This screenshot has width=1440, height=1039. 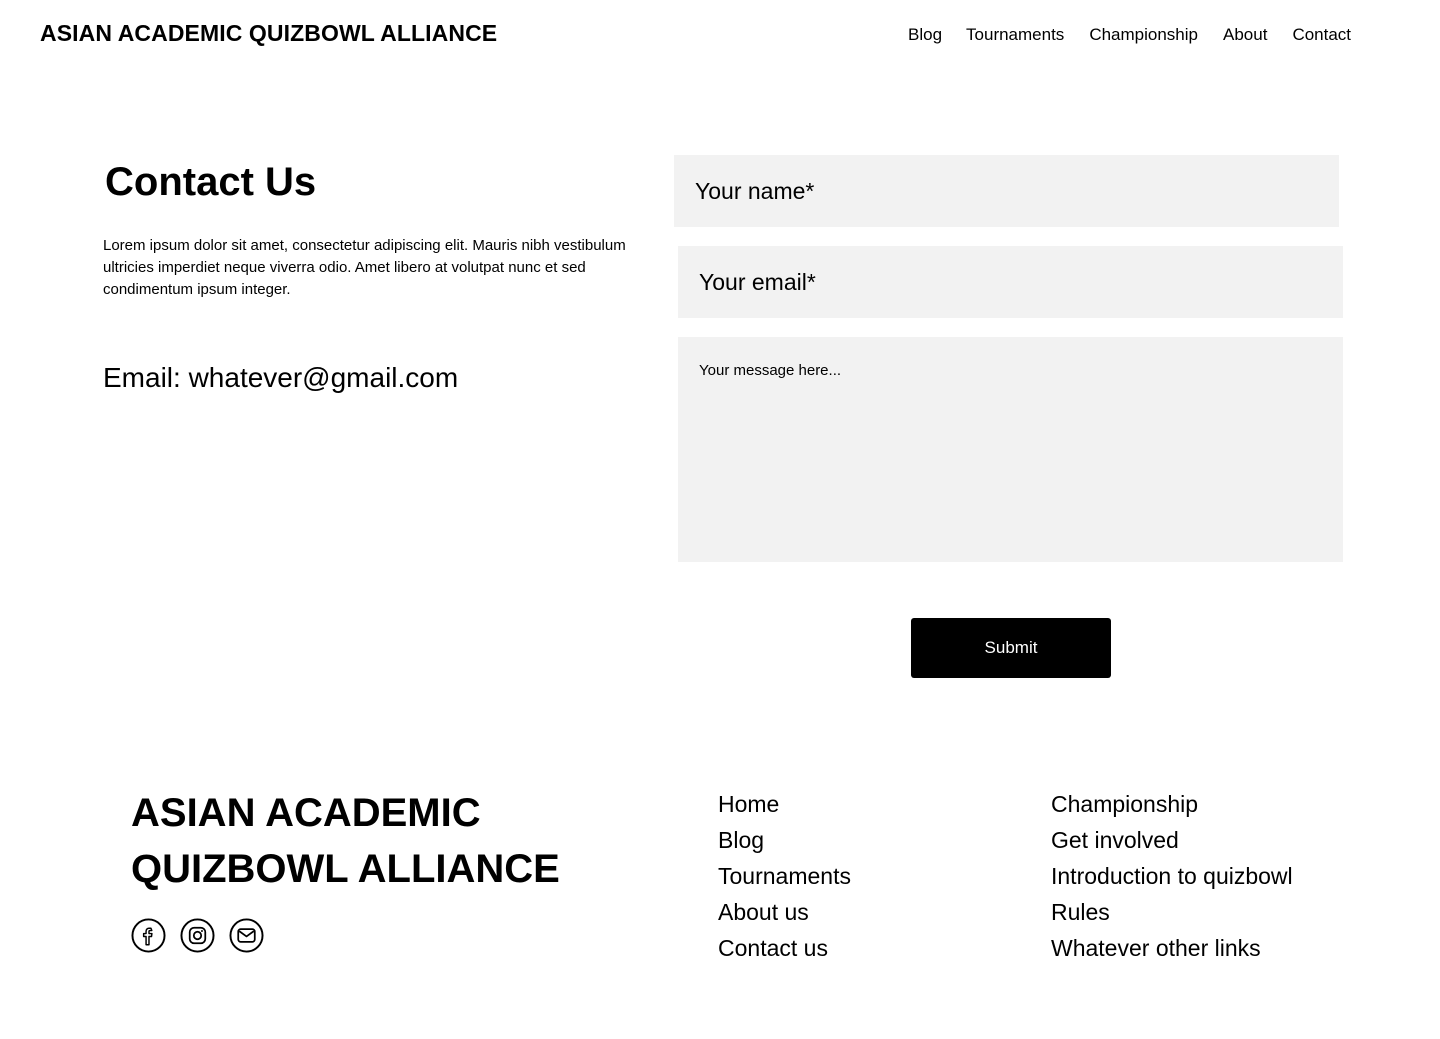 I want to click on footer-brand: ASIAN ACADEMIC QUIZBOWL ALLIANCE, so click(x=345, y=841).